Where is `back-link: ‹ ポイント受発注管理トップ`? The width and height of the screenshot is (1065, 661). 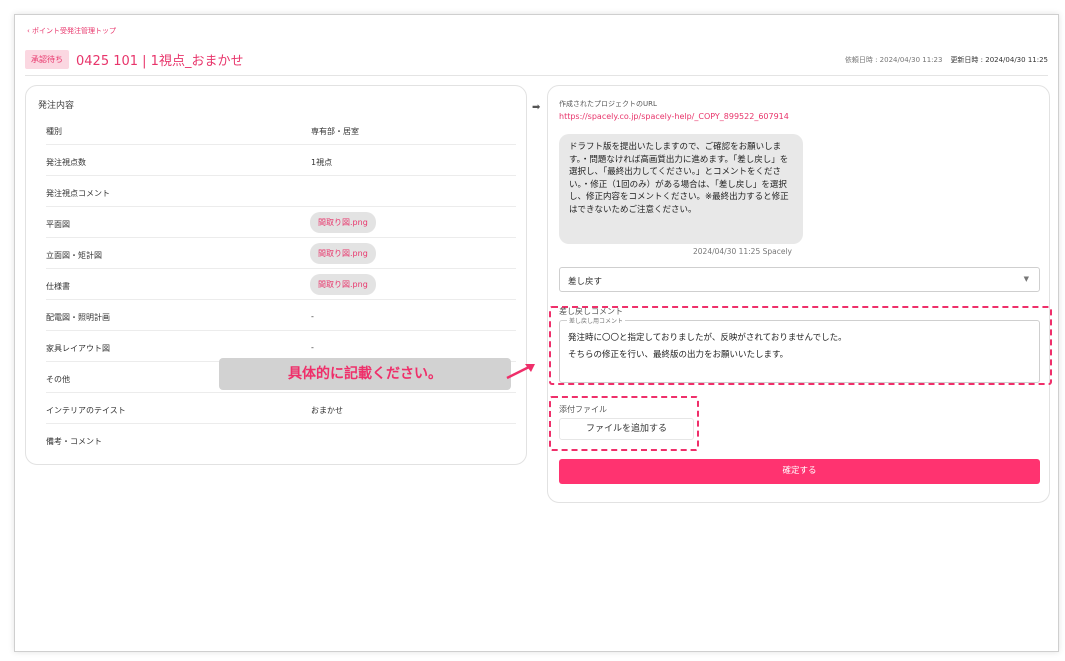 back-link: ‹ ポイント受発注管理トップ is located at coordinates (71, 31).